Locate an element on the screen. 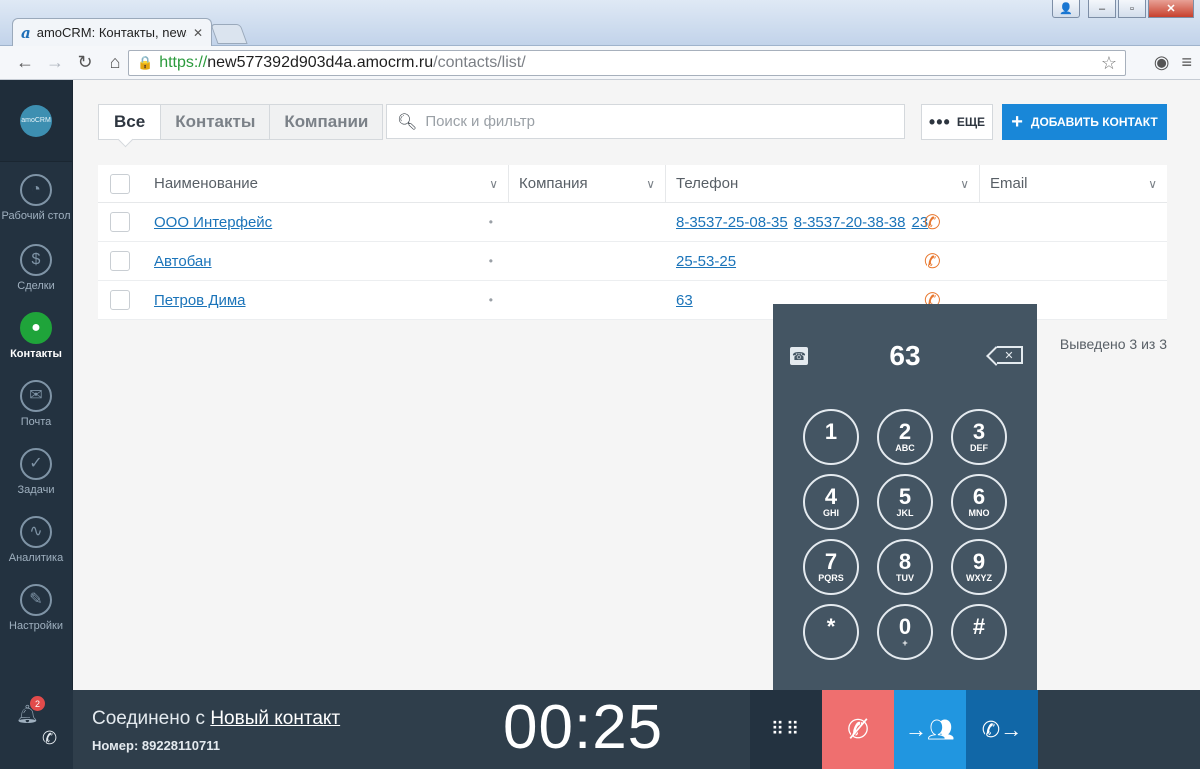 This screenshot has width=1200, height=769. logo: amoCRM is located at coordinates (36, 121).